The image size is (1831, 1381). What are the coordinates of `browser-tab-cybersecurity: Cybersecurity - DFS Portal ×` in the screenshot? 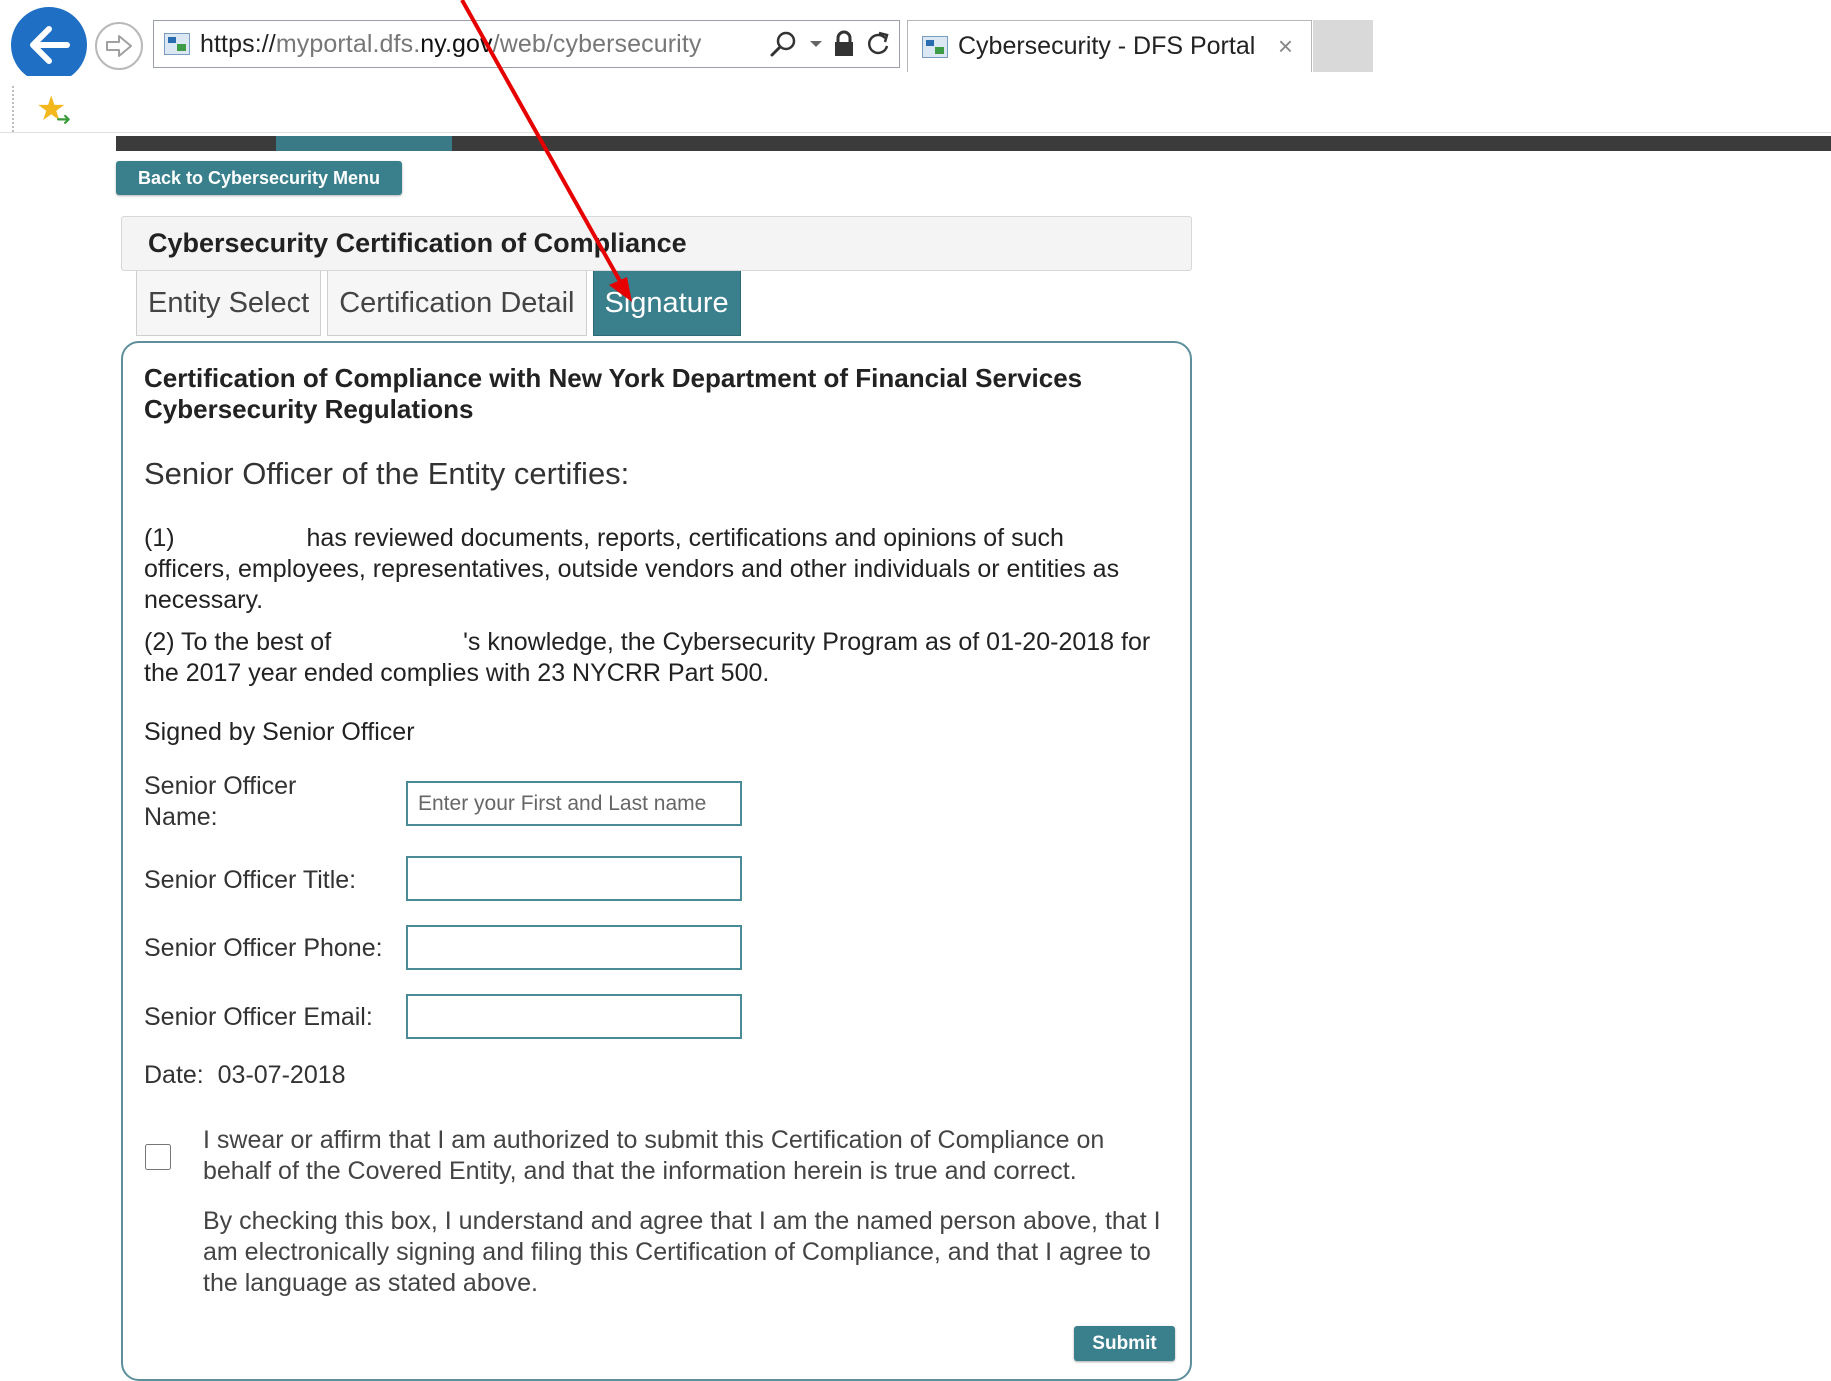 It's located at (1109, 46).